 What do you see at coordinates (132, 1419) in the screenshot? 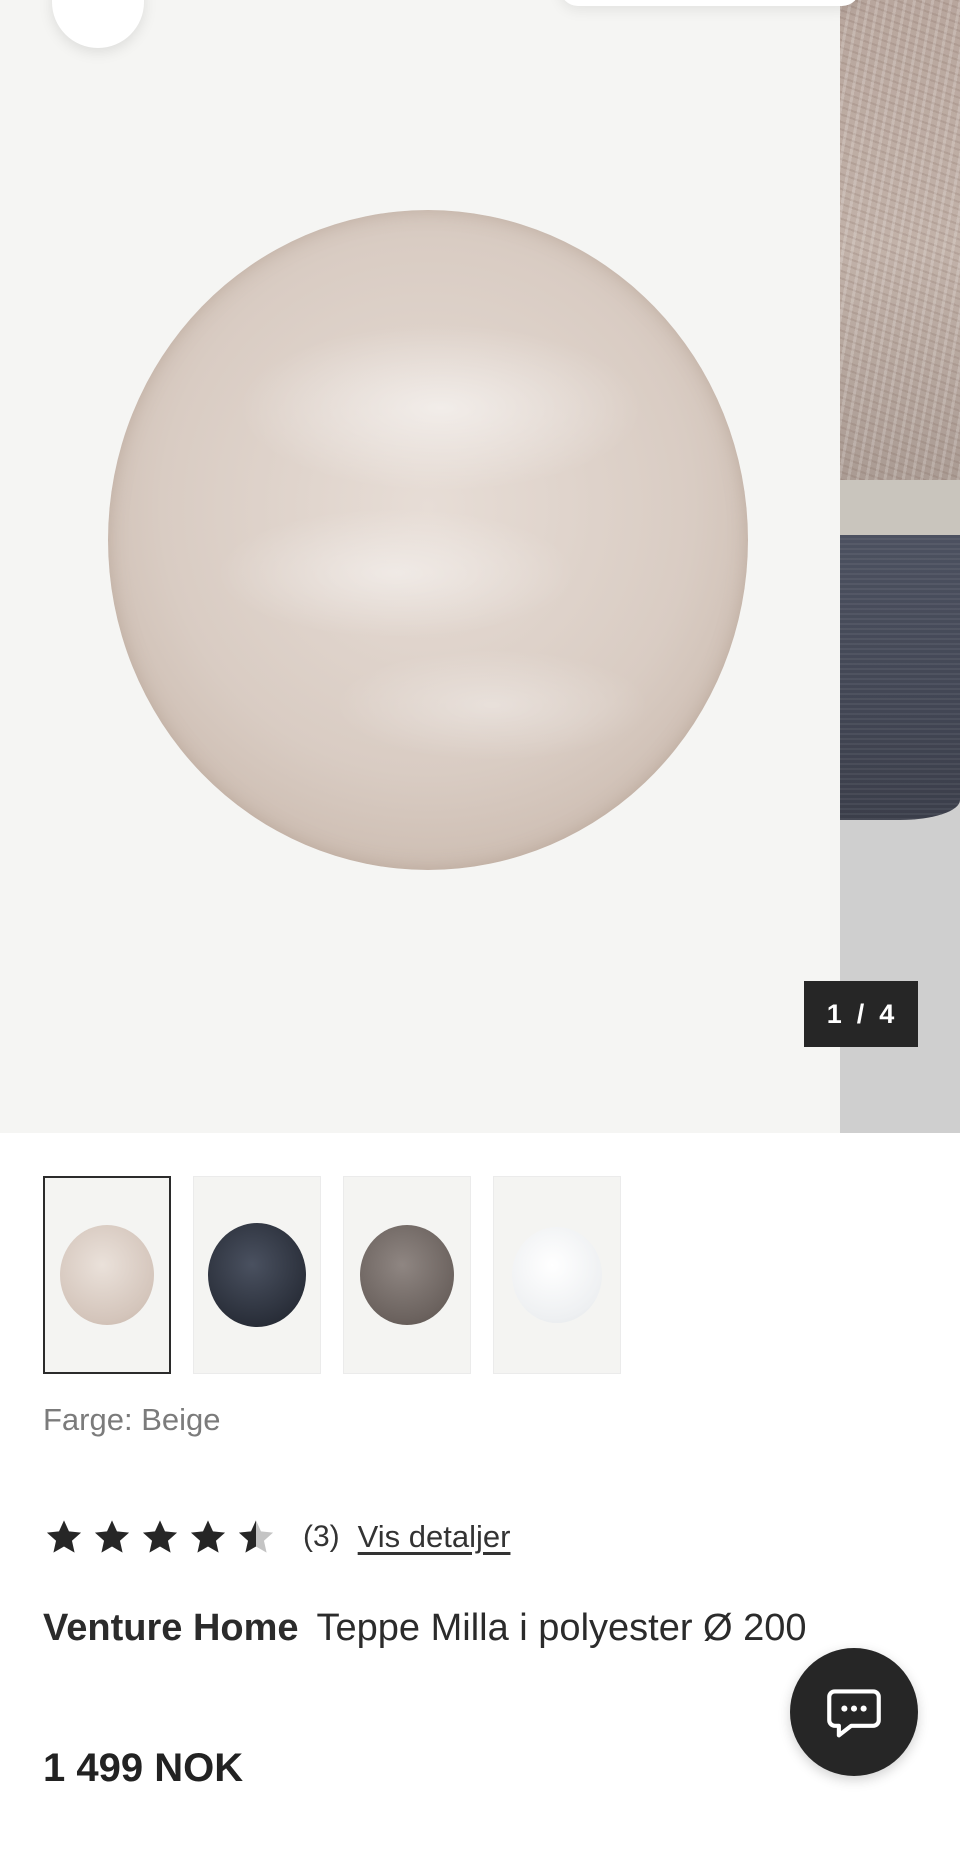
I see `selected-color-label: Farge: Beige` at bounding box center [132, 1419].